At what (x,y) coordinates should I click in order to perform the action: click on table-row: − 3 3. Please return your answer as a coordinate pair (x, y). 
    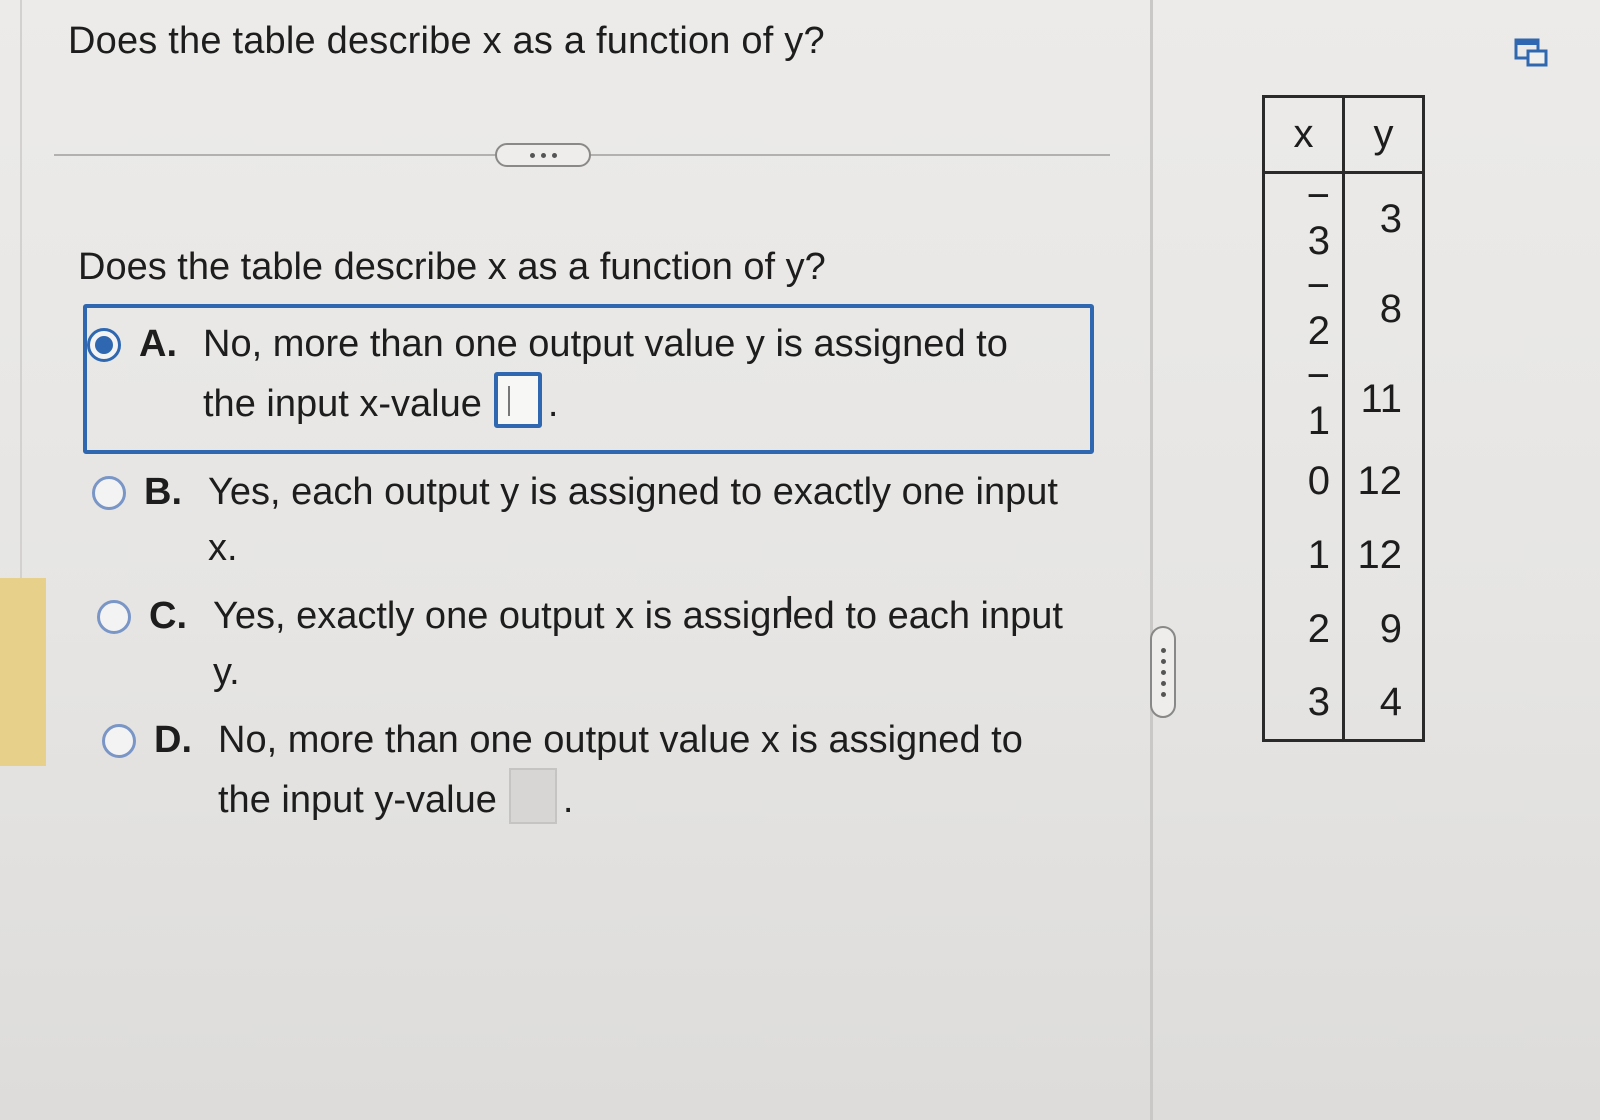
    Looking at the image, I should click on (1343, 218).